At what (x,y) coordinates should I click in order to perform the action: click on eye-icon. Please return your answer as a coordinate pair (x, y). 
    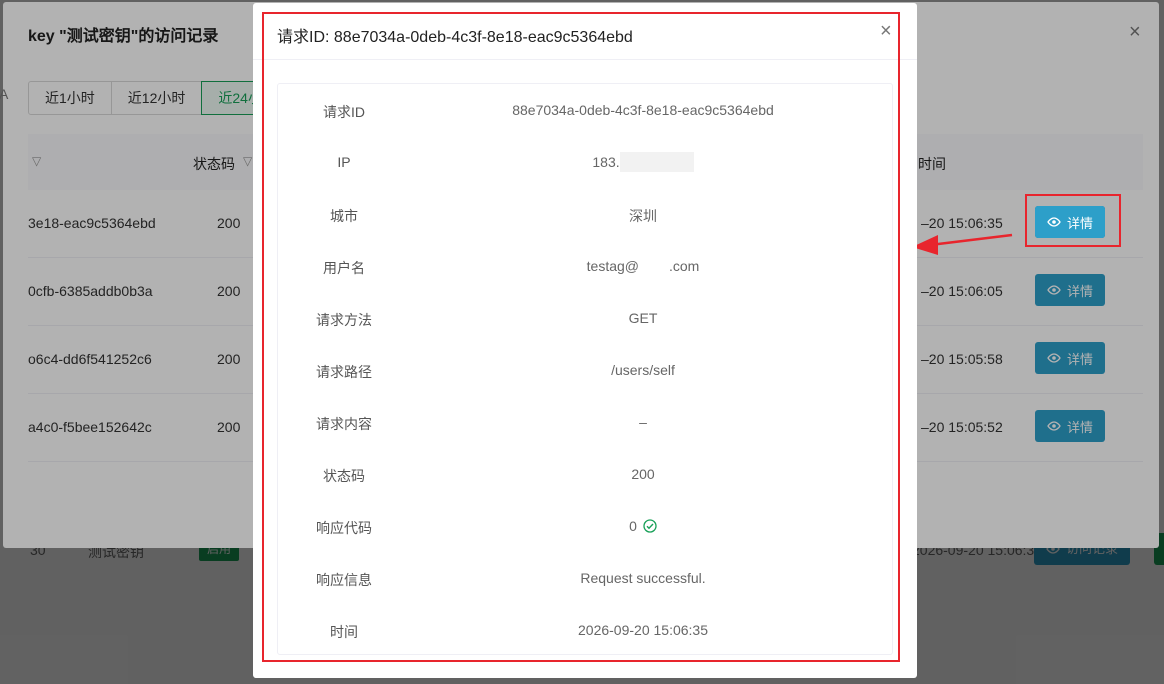
    Looking at the image, I should click on (1054, 222).